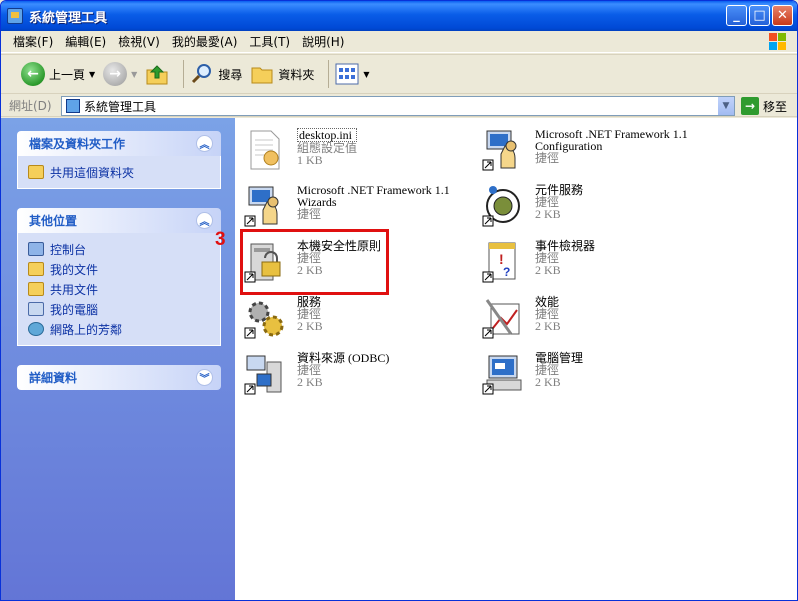 The image size is (798, 601). What do you see at coordinates (68, 18) in the screenshot?
I see `window-title: 系統管理工具` at bounding box center [68, 18].